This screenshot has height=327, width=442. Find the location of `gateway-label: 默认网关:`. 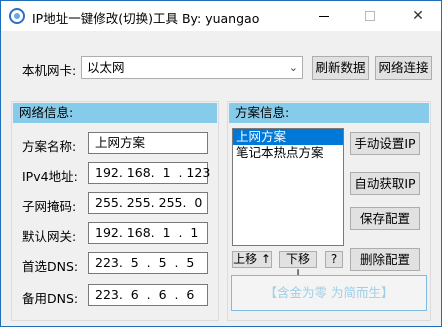

gateway-label: 默认网关: is located at coordinates (49, 236).